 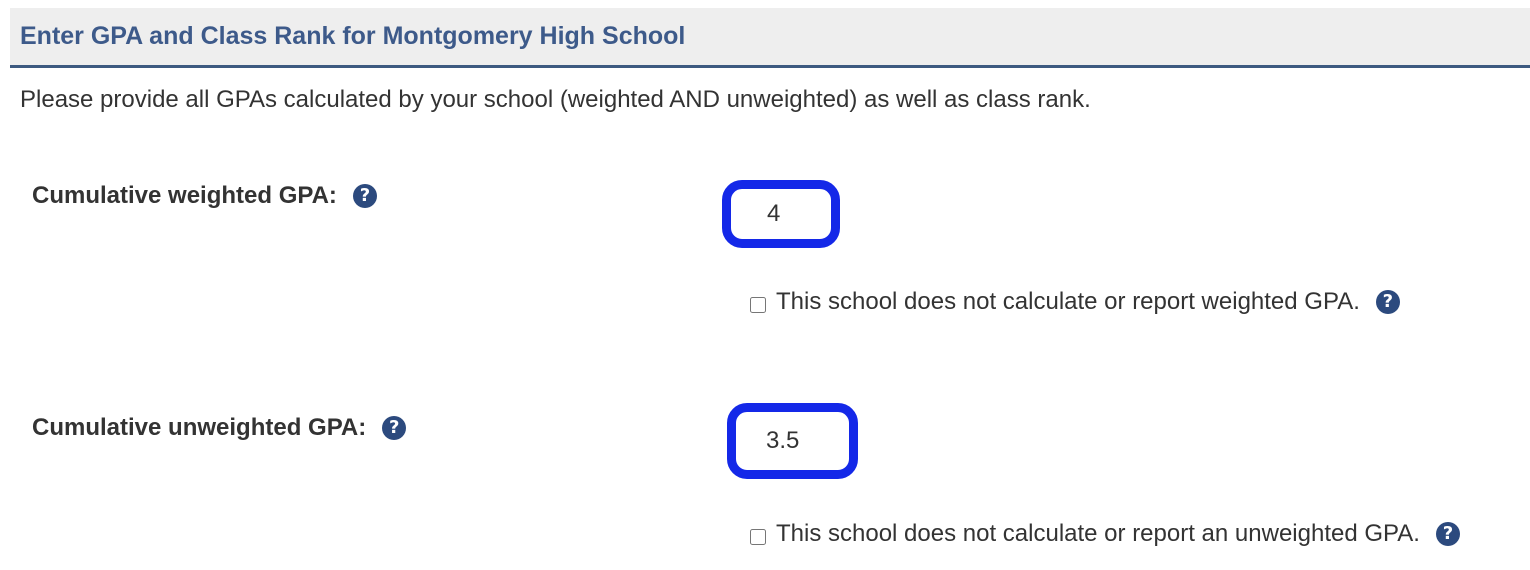 What do you see at coordinates (184, 195) in the screenshot?
I see `weighted-gpa-label: Cumulative weighted GPA:` at bounding box center [184, 195].